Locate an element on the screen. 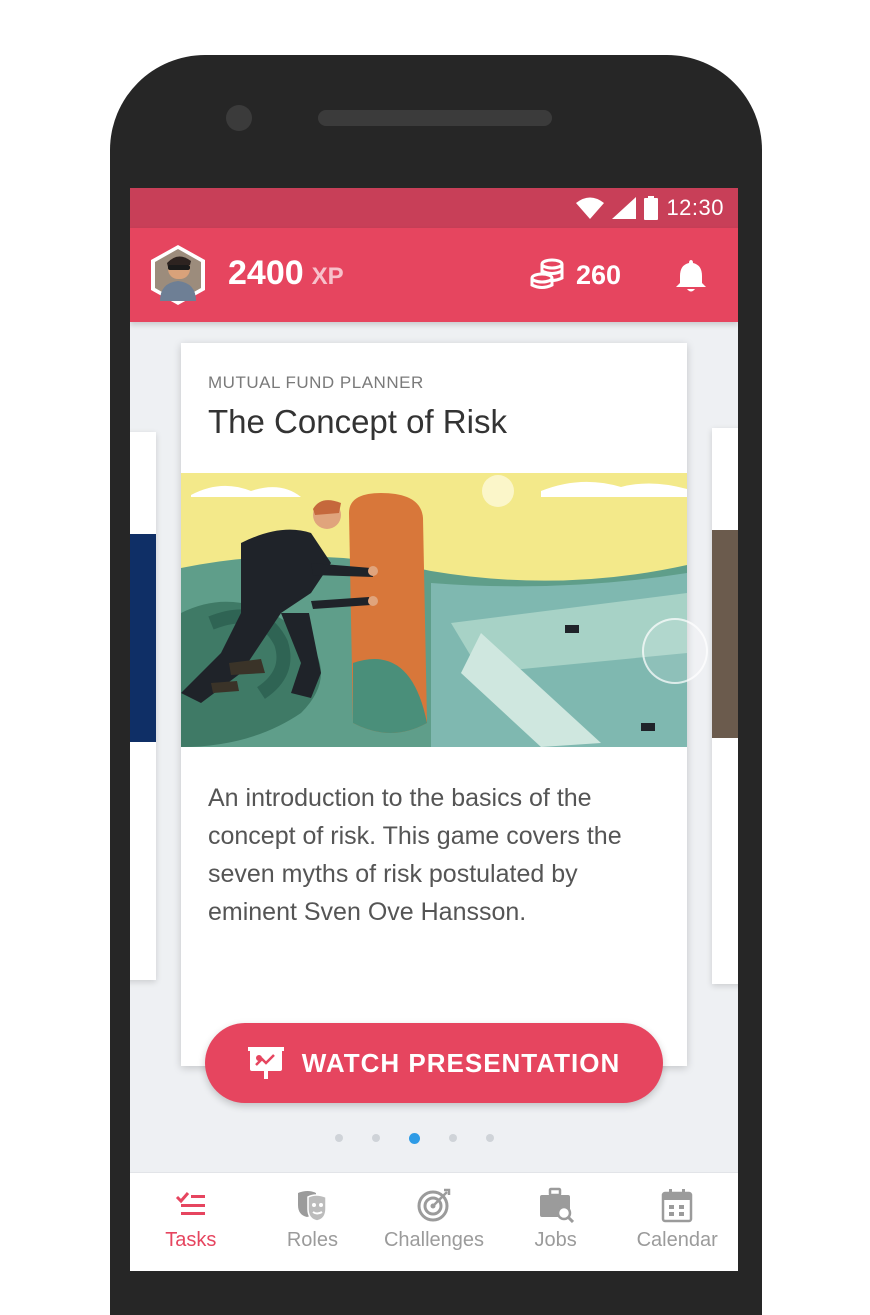 The image size is (870, 1315). nav-label-roles: Roles is located at coordinates (312, 1240).